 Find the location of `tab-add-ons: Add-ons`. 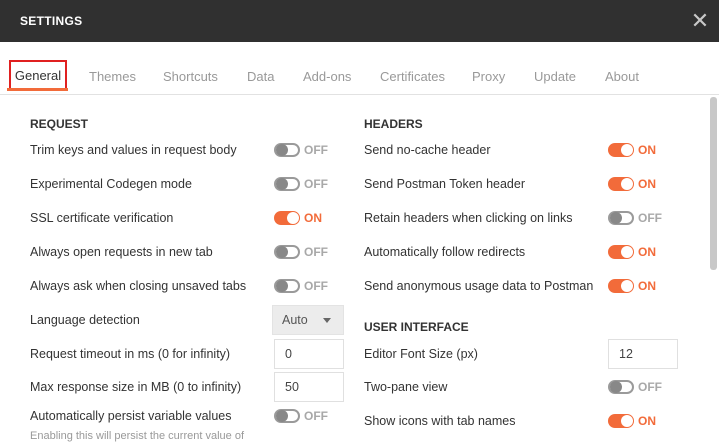

tab-add-ons: Add-ons is located at coordinates (327, 76).